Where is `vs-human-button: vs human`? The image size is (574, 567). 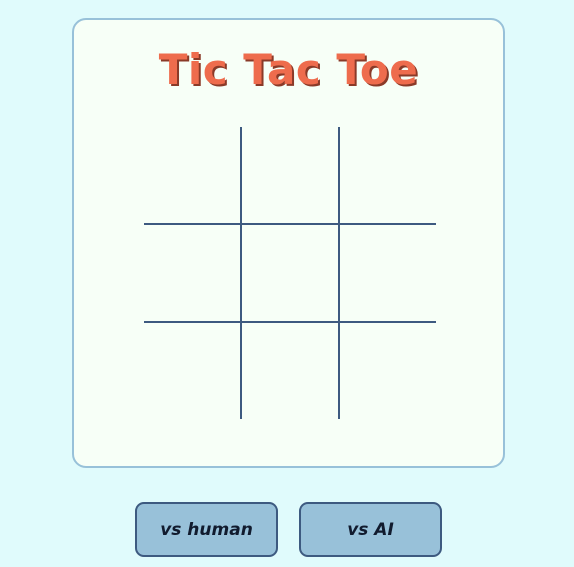
vs-human-button: vs human is located at coordinates (206, 529).